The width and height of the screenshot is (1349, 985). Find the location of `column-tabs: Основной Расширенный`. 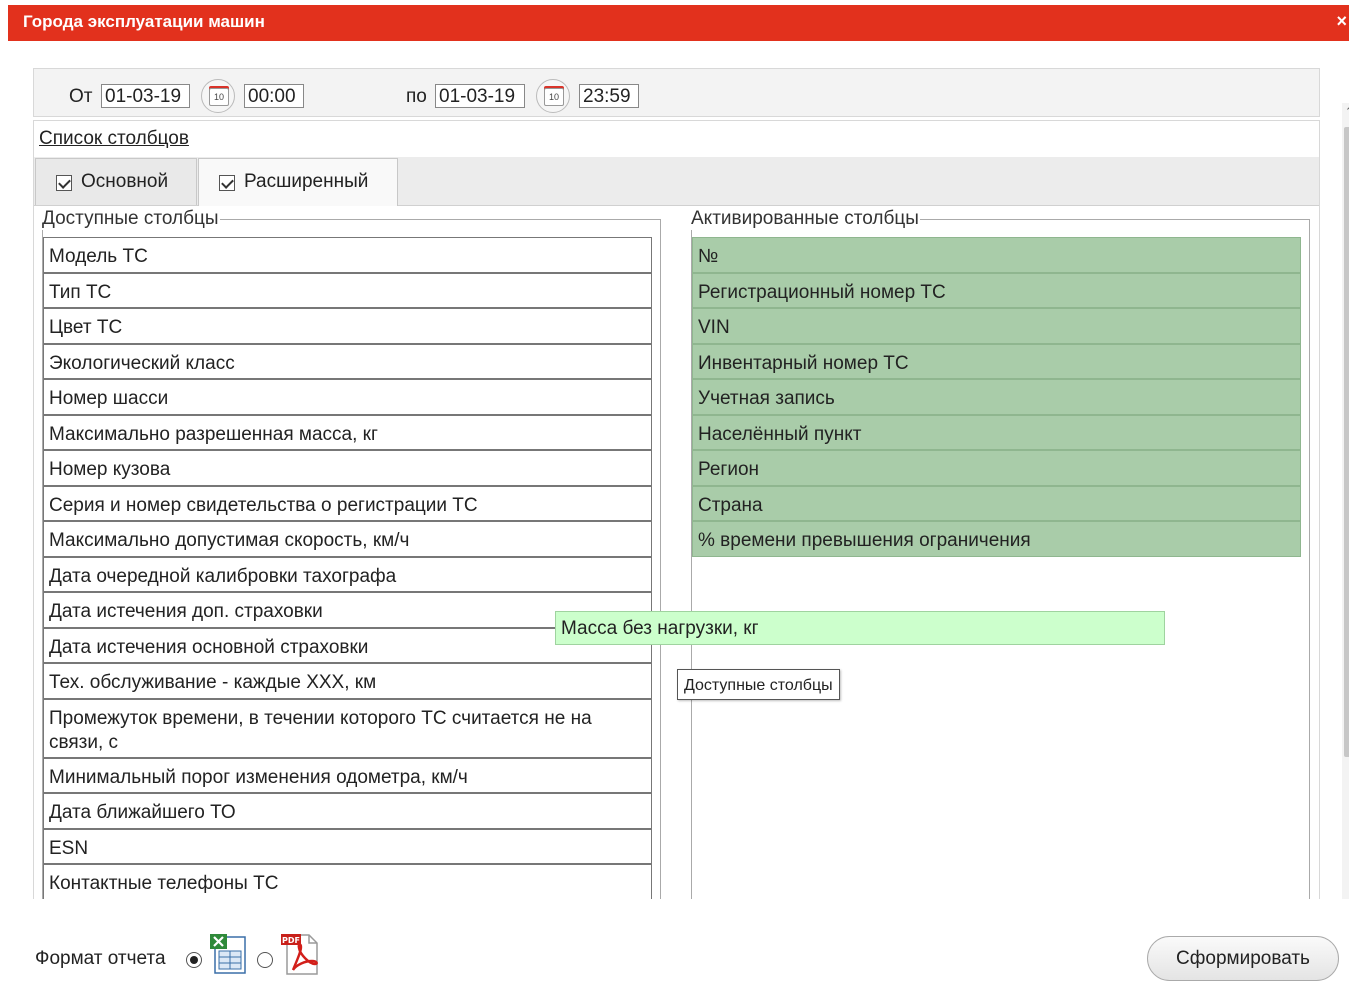

column-tabs: Основной Расширенный is located at coordinates (676, 181).